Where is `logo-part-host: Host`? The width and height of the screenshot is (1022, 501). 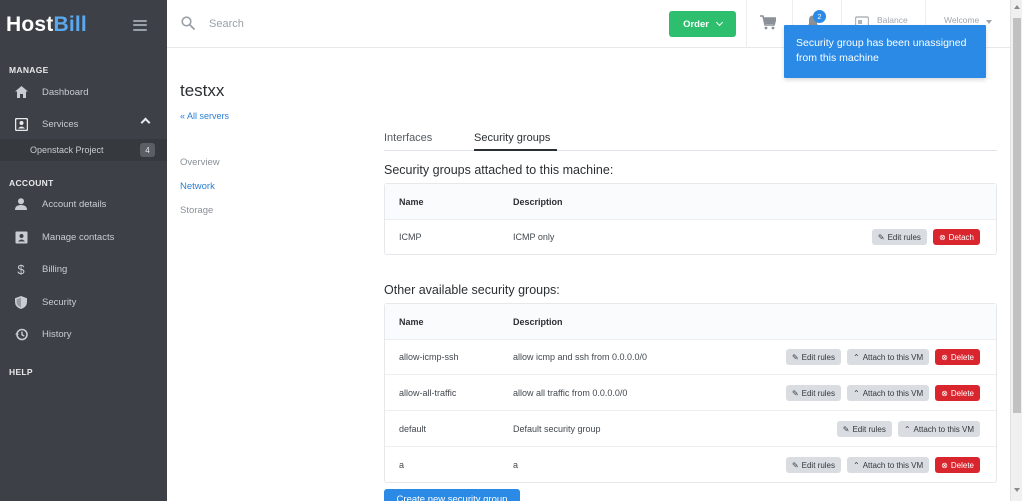 logo-part-host: Host is located at coordinates (30, 24).